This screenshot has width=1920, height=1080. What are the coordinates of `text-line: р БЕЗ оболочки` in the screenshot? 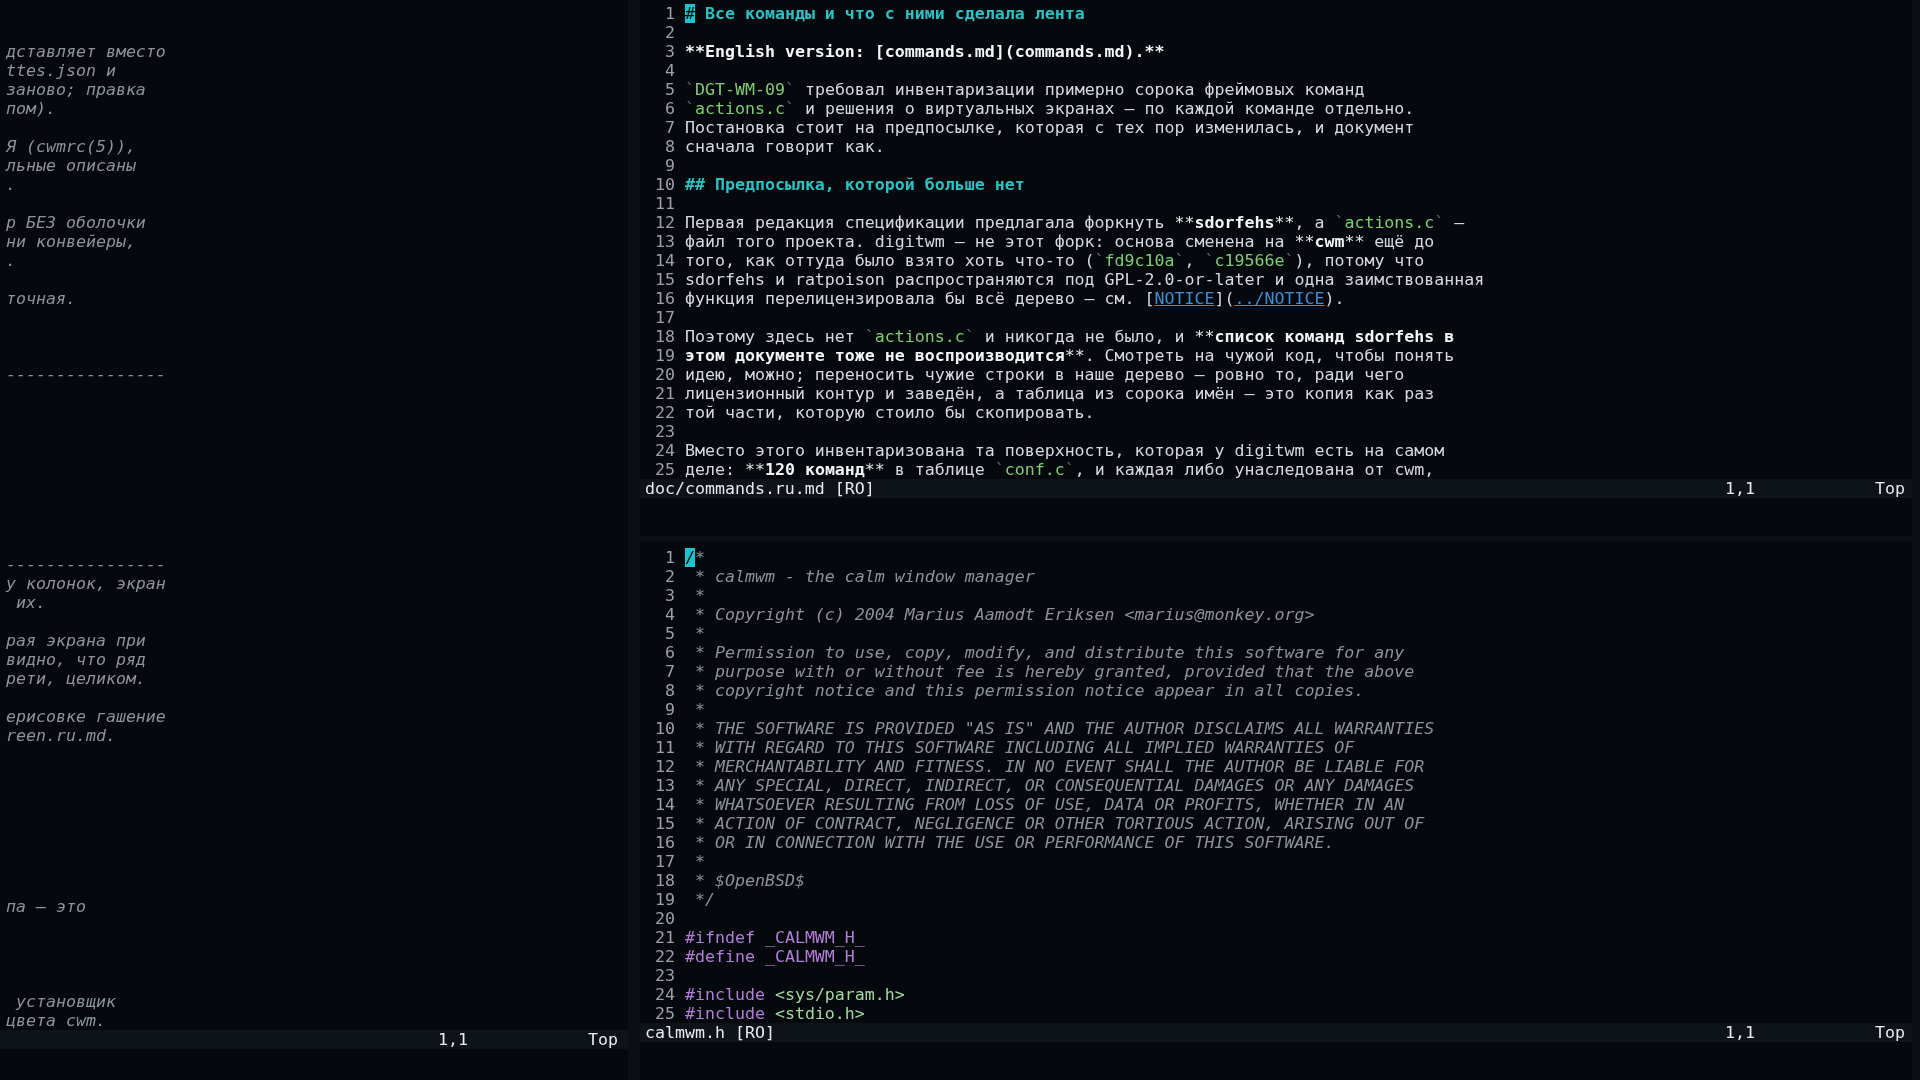 It's located at (76, 222).